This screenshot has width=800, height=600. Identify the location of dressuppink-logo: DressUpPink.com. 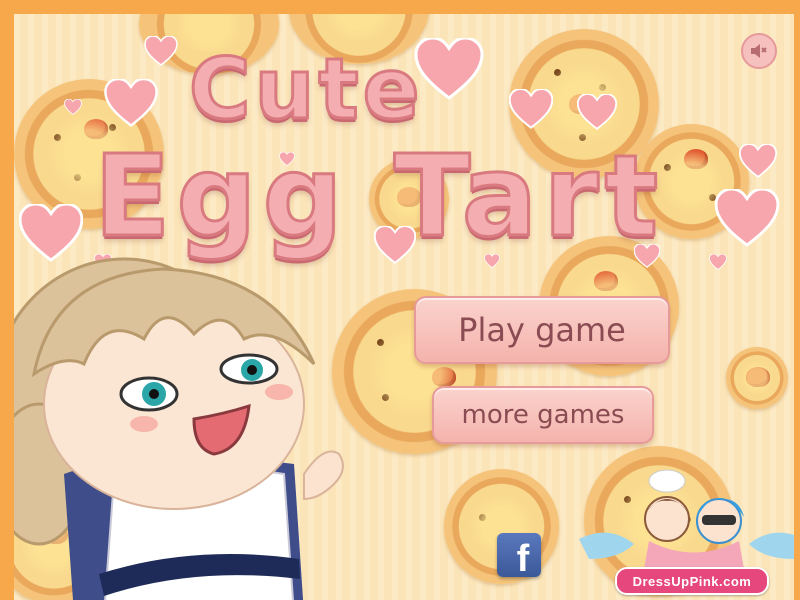
(686, 534).